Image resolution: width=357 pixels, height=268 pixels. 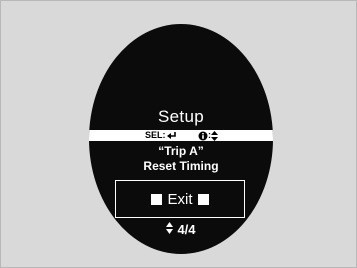 I want to click on info-scroll-hint: :, so click(x=208, y=135).